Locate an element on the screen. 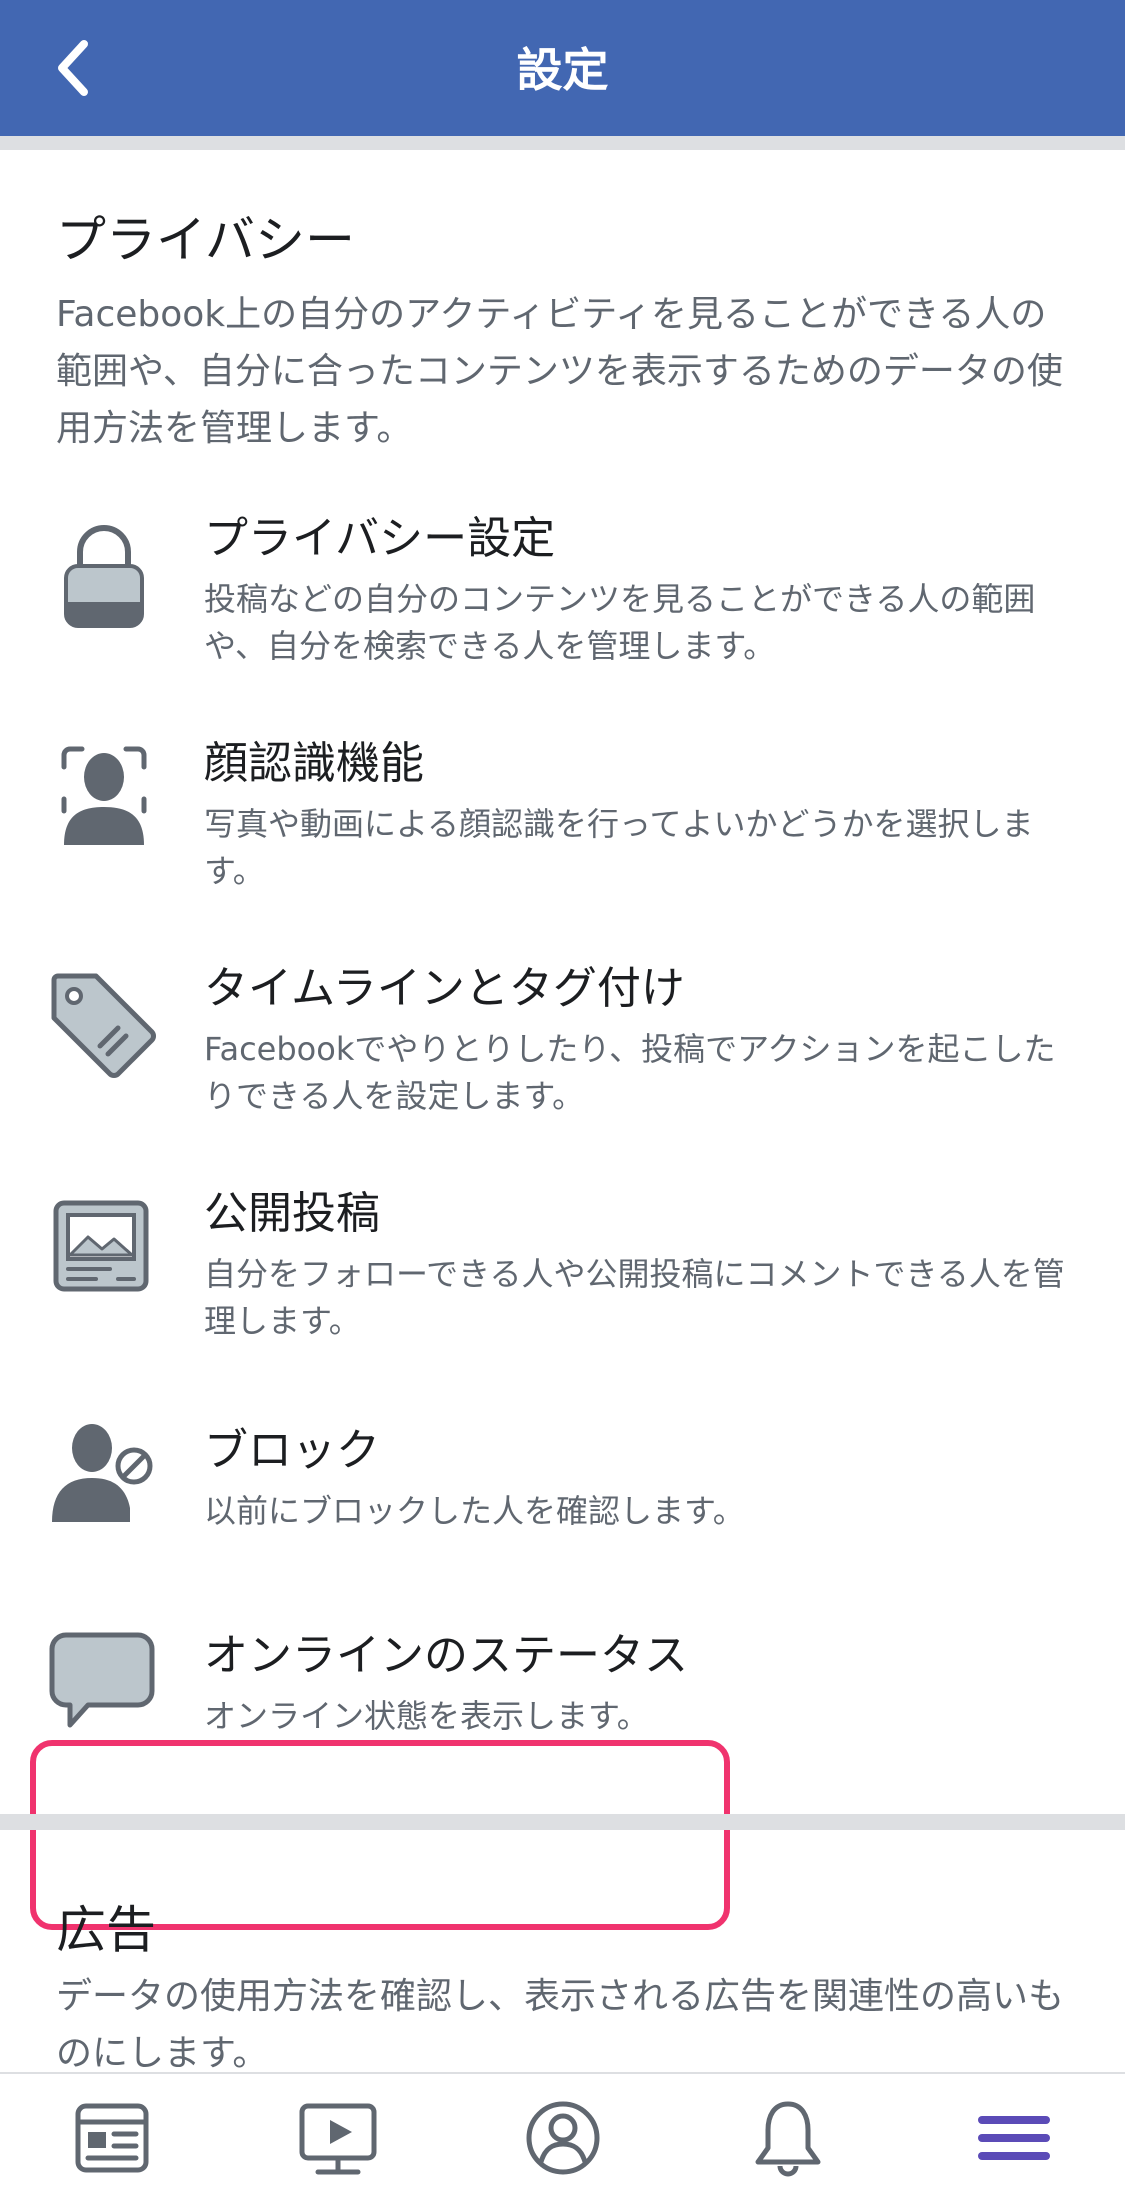 This screenshot has height=2202, width=1125. tab-notifications is located at coordinates (788, 2138).